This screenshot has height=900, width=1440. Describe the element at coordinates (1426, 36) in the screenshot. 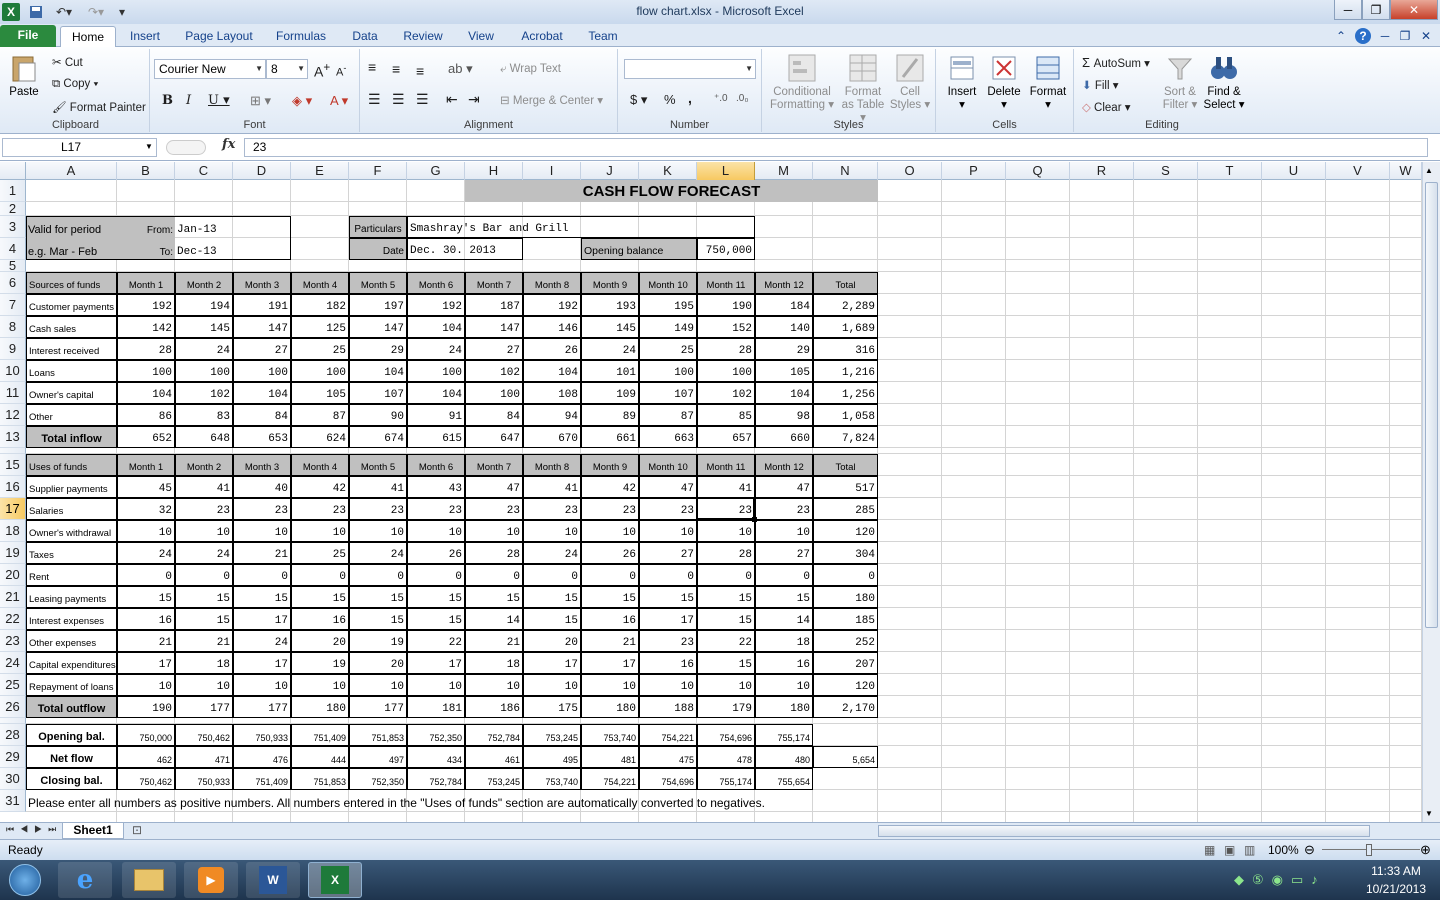

I see `doc-close-icon: ✕` at that location.